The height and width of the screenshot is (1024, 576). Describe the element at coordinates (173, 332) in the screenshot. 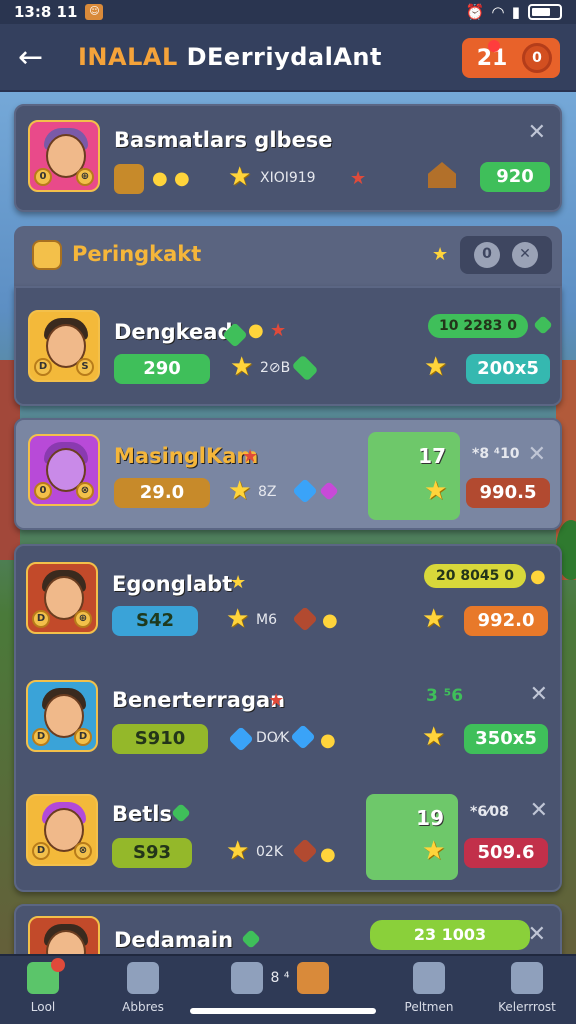

I see `row-title: Dengkead` at that location.